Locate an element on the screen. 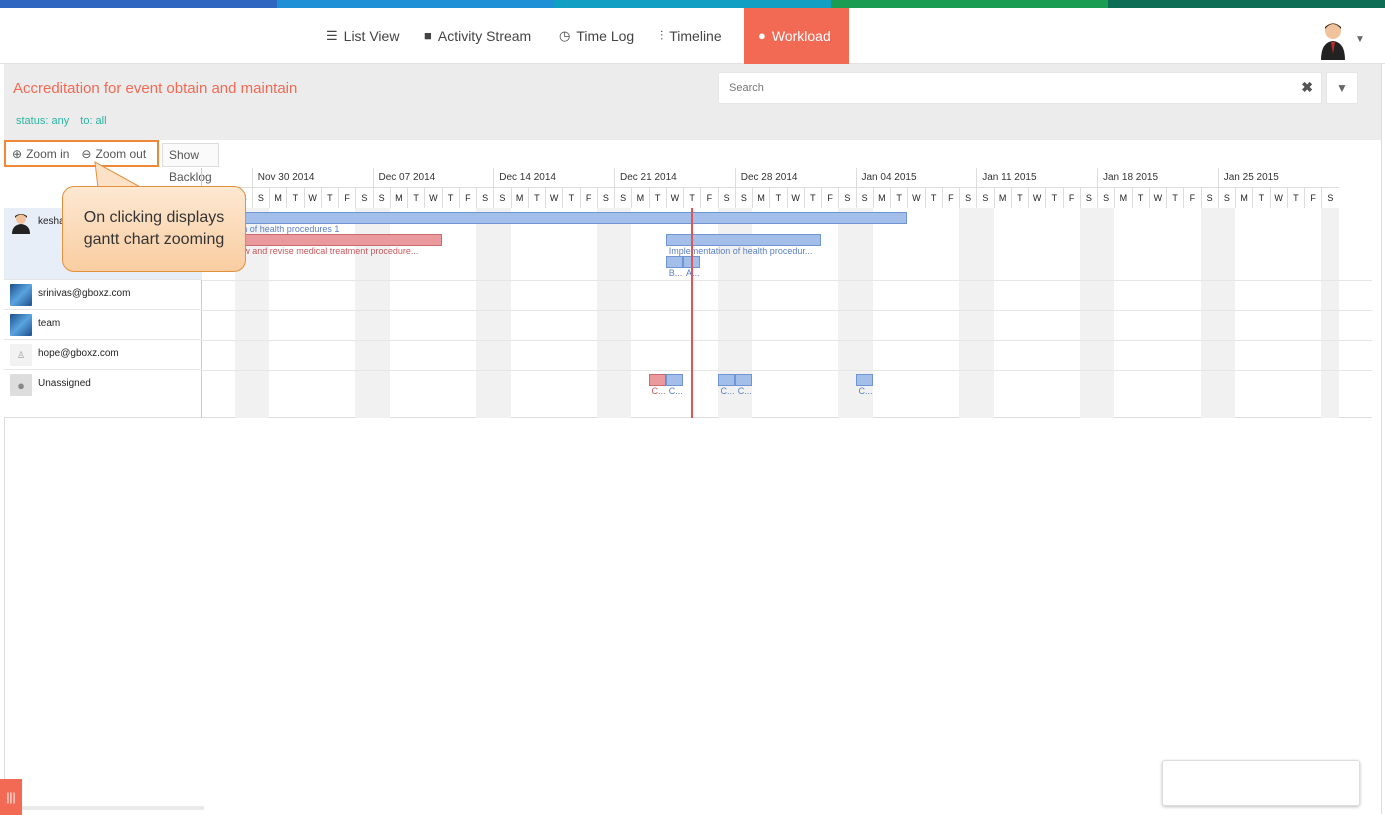 The width and height of the screenshot is (1385, 815). resource-name: hope@gboxz.com is located at coordinates (78, 353).